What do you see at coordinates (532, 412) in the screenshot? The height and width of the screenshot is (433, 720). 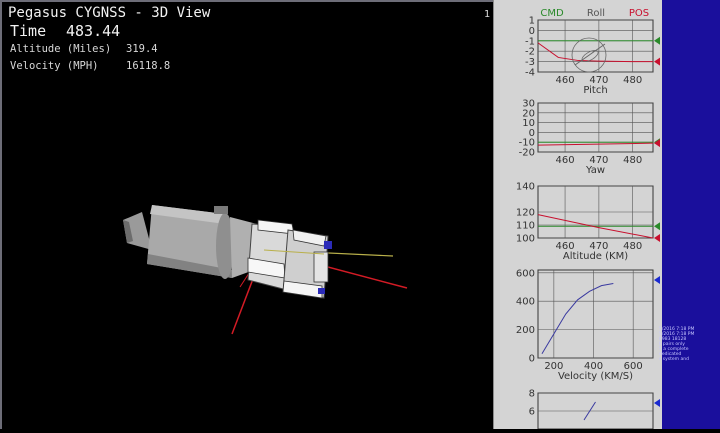 I see `y-tick-label: 6` at bounding box center [532, 412].